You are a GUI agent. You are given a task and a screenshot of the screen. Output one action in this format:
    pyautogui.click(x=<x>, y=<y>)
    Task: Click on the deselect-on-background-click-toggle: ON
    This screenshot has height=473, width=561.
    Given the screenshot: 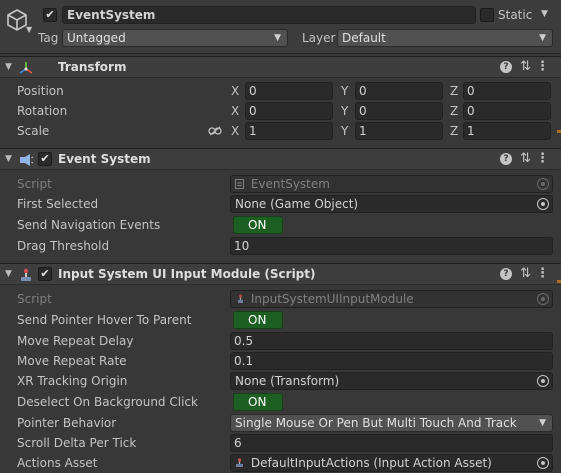 What is the action you would take?
    pyautogui.click(x=258, y=402)
    